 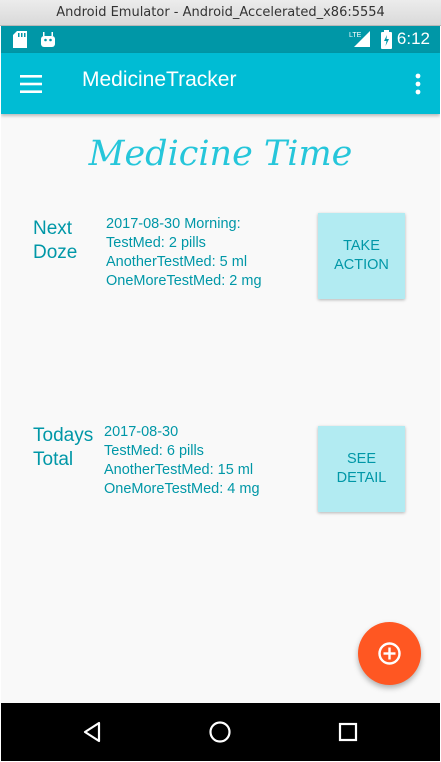 I want to click on next-doze-date: 2017-08-30 Morning:, so click(x=173, y=224).